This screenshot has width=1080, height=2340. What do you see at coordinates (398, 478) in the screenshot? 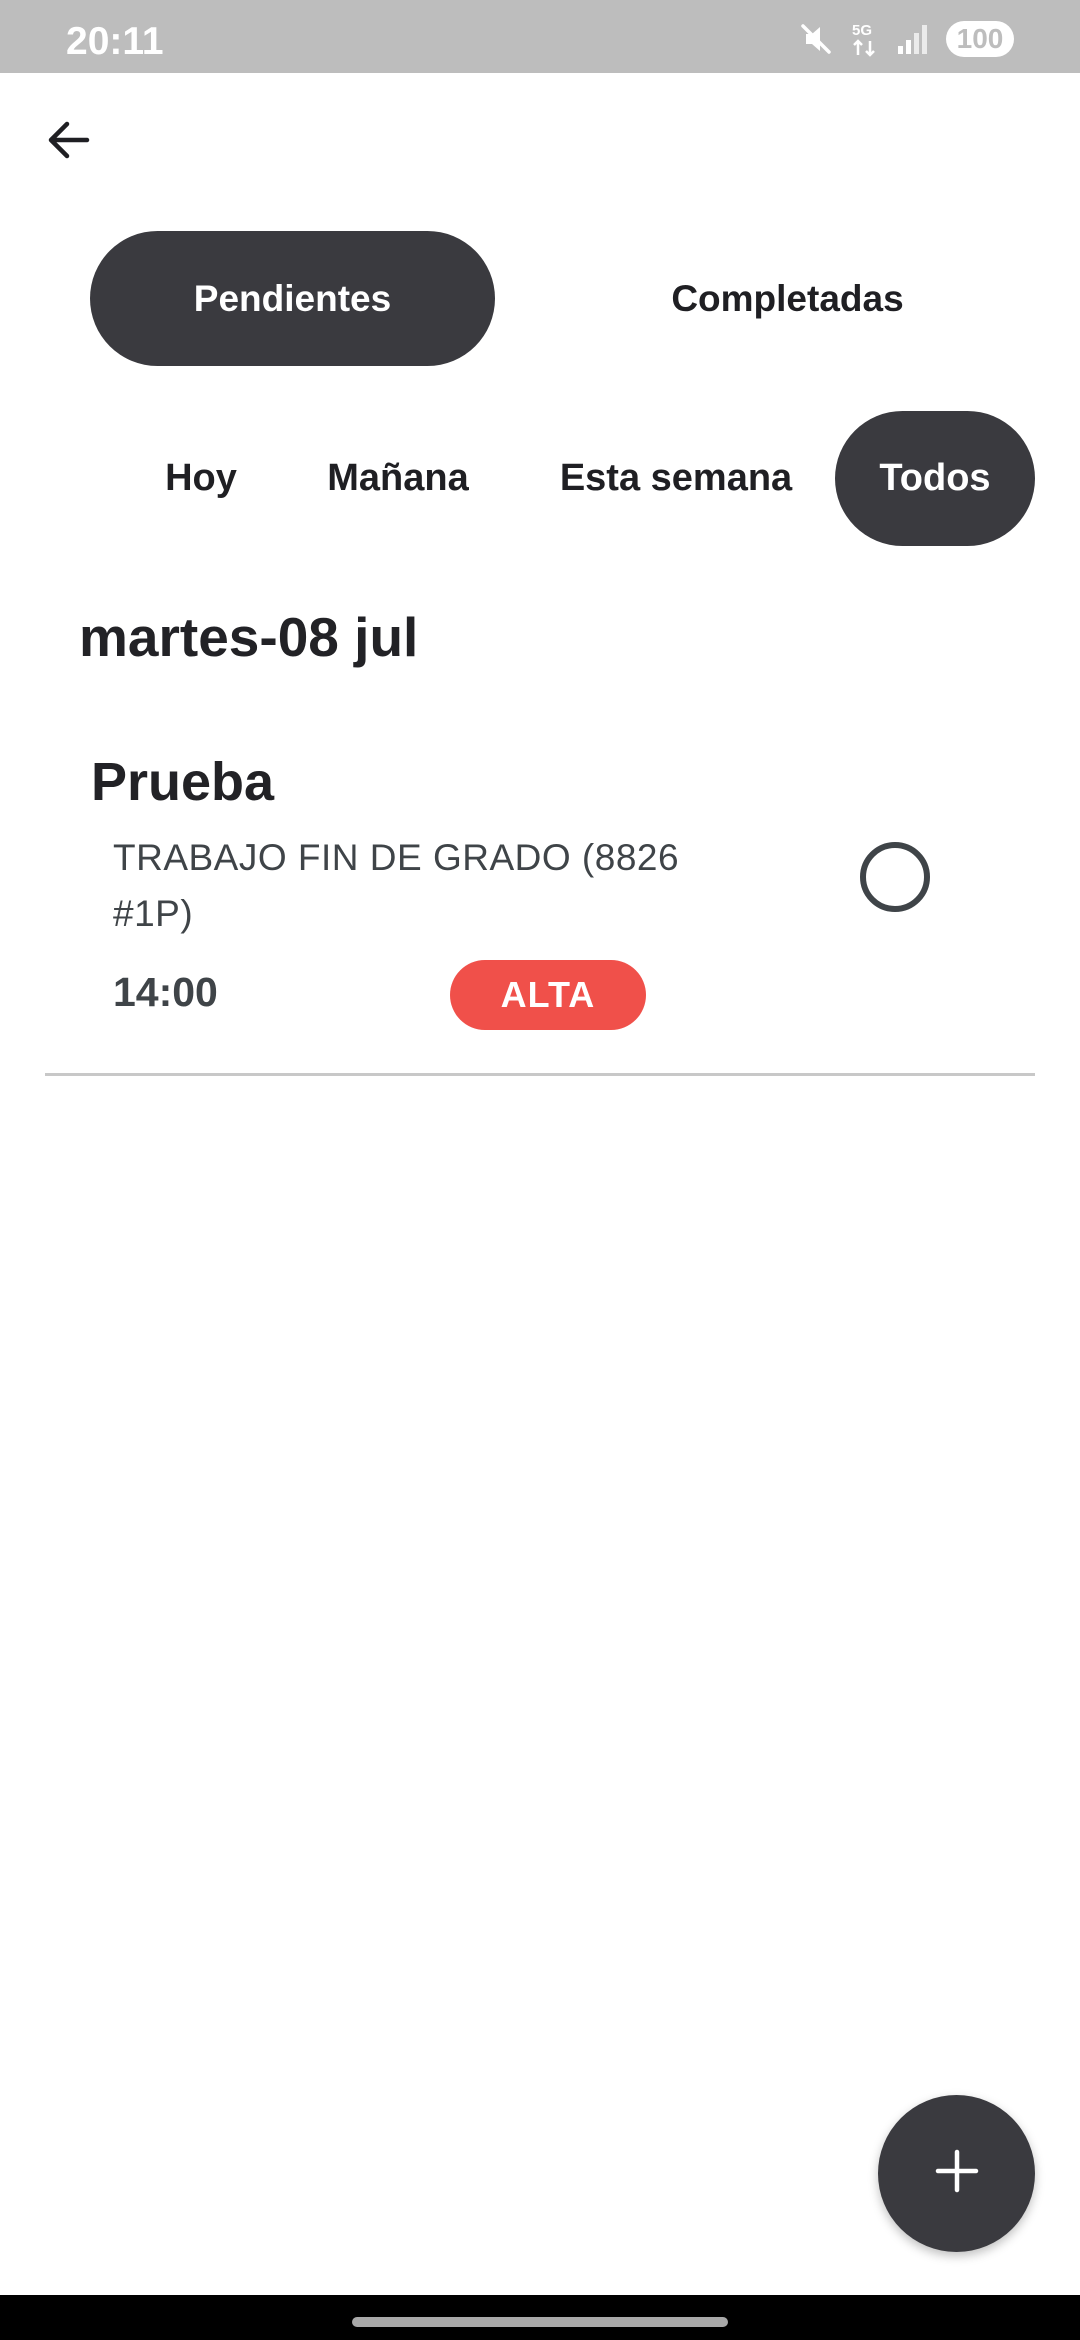
I see `filter-manana: Mañana` at bounding box center [398, 478].